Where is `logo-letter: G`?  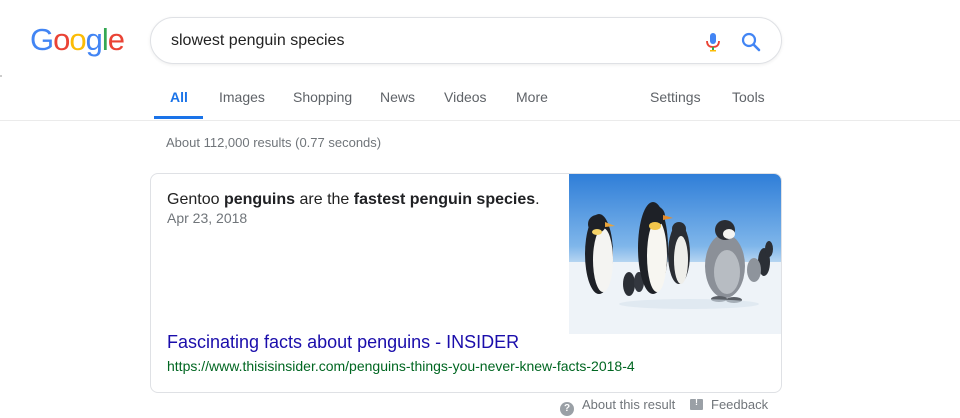
logo-letter: G is located at coordinates (42, 39).